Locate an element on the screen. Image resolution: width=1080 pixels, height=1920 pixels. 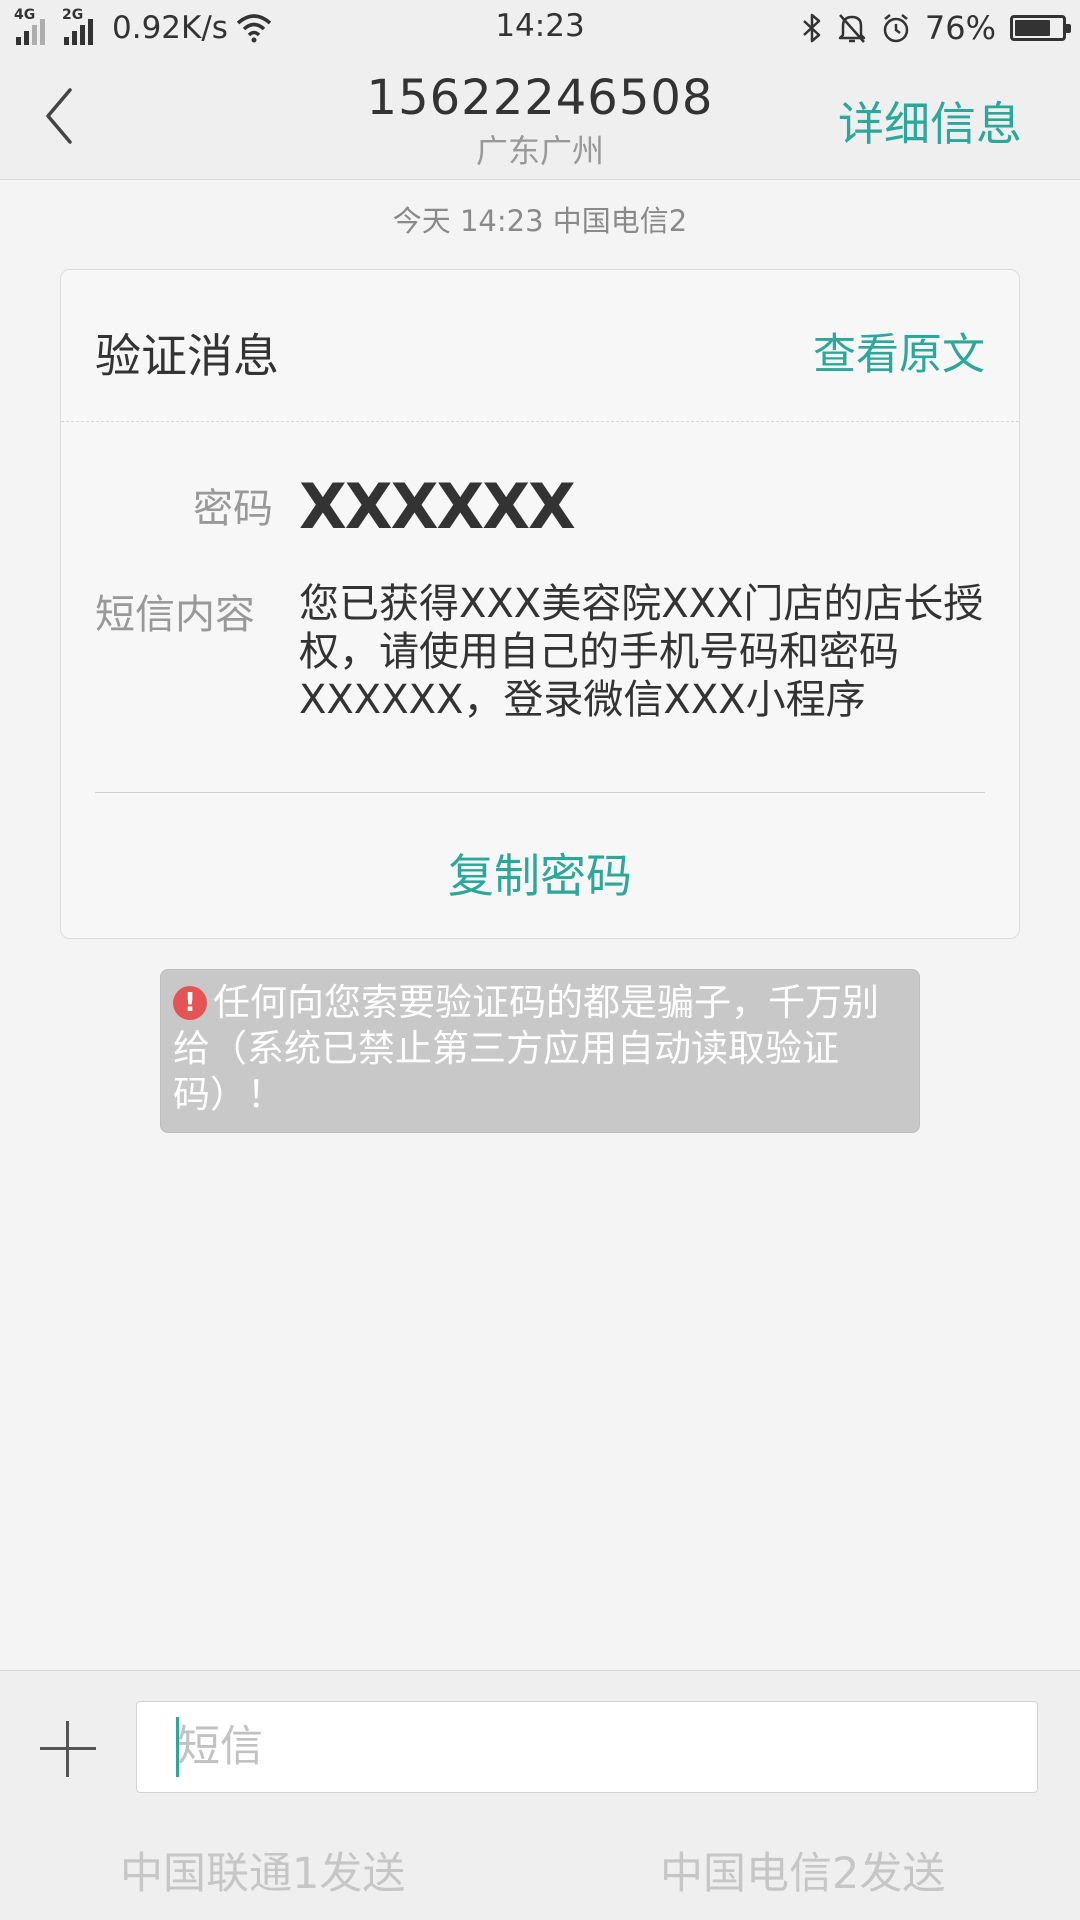
message-timestamp: 今天 14:23 中国电信2 is located at coordinates (540, 221).